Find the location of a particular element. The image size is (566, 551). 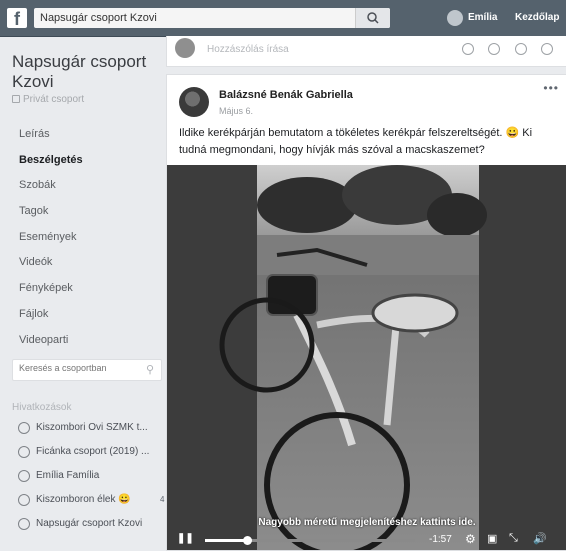

notification-badge: 4 is located at coordinates (162, 499).